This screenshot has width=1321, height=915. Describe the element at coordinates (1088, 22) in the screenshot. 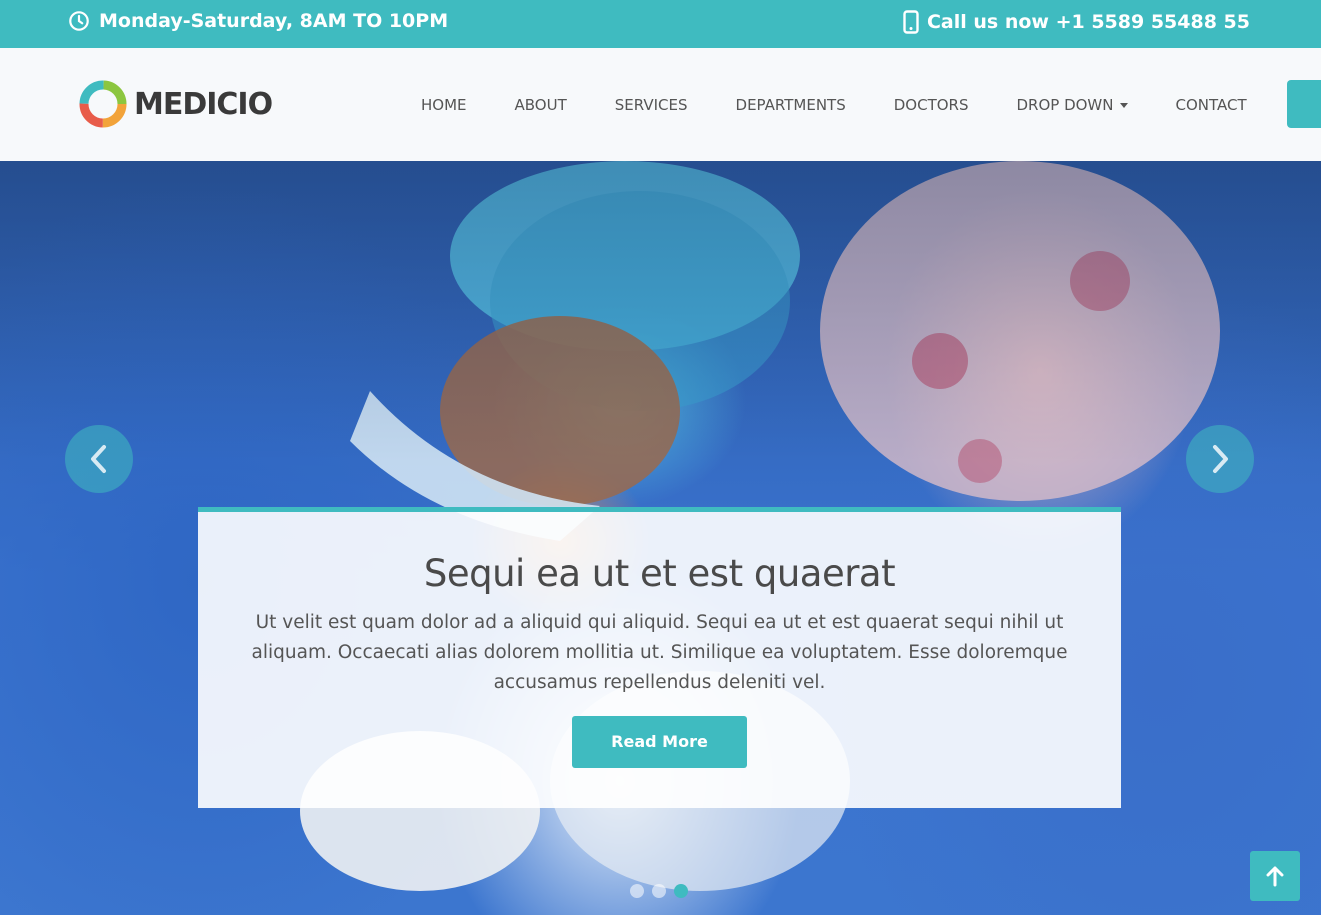

I see `phone-text: Call us now +1 5589 55488 55` at that location.